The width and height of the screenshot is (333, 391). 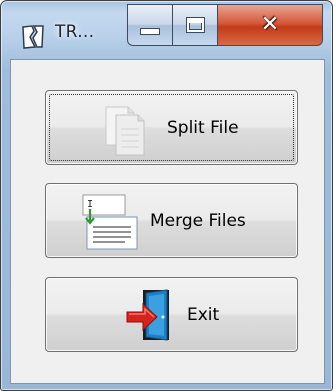 I want to click on exit-button: Exit, so click(x=171, y=314).